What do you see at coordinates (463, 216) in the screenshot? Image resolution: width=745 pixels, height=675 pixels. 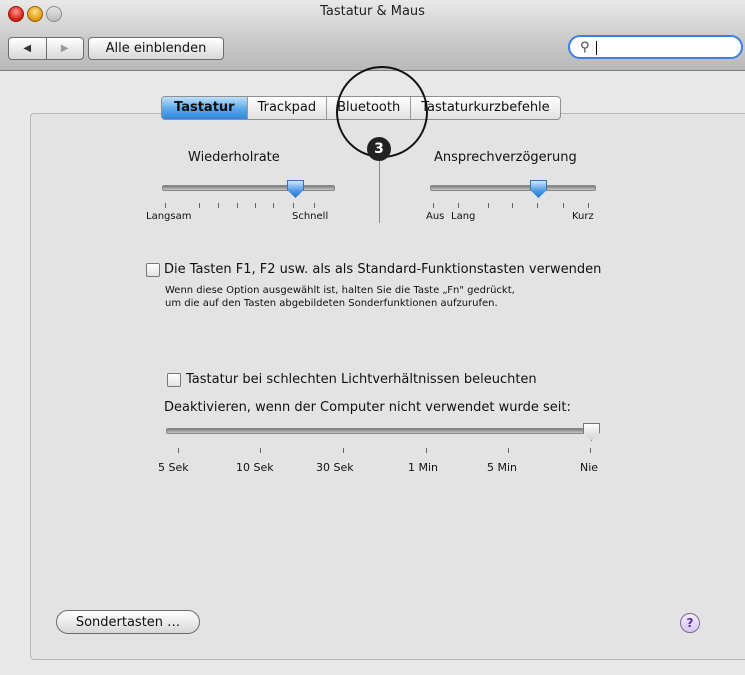 I see `repeat-delay-long-label: Lang` at bounding box center [463, 216].